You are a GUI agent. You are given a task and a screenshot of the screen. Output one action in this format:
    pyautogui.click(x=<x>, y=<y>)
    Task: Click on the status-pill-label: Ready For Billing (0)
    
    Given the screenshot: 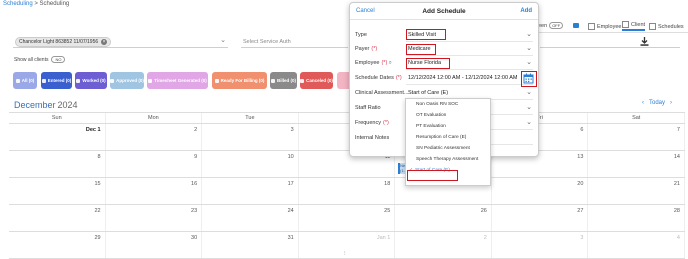 What is the action you would take?
    pyautogui.click(x=242, y=80)
    